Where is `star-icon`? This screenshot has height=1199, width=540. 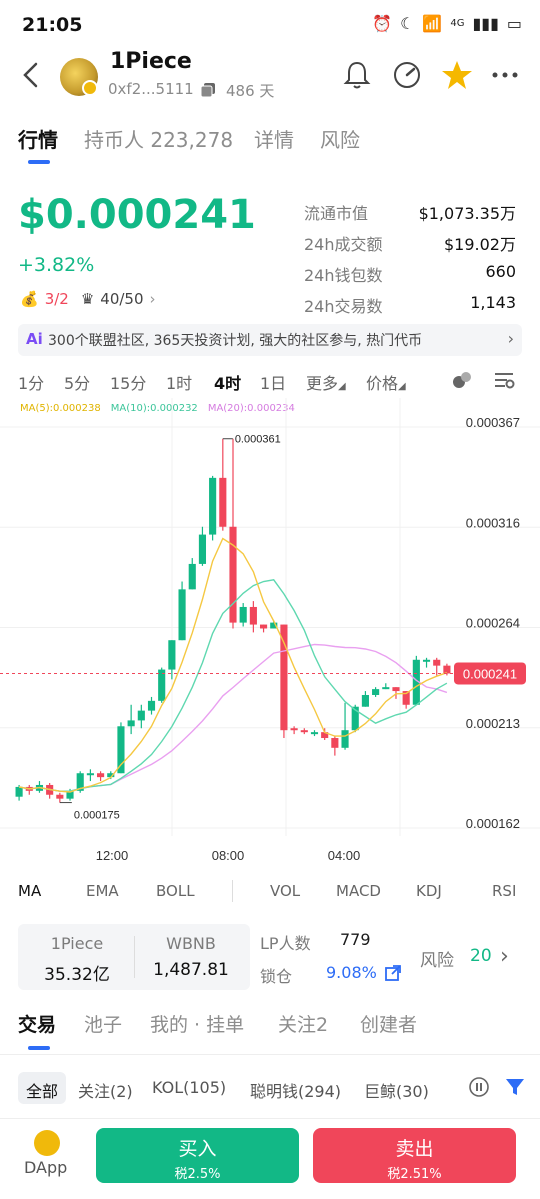 star-icon is located at coordinates (457, 75).